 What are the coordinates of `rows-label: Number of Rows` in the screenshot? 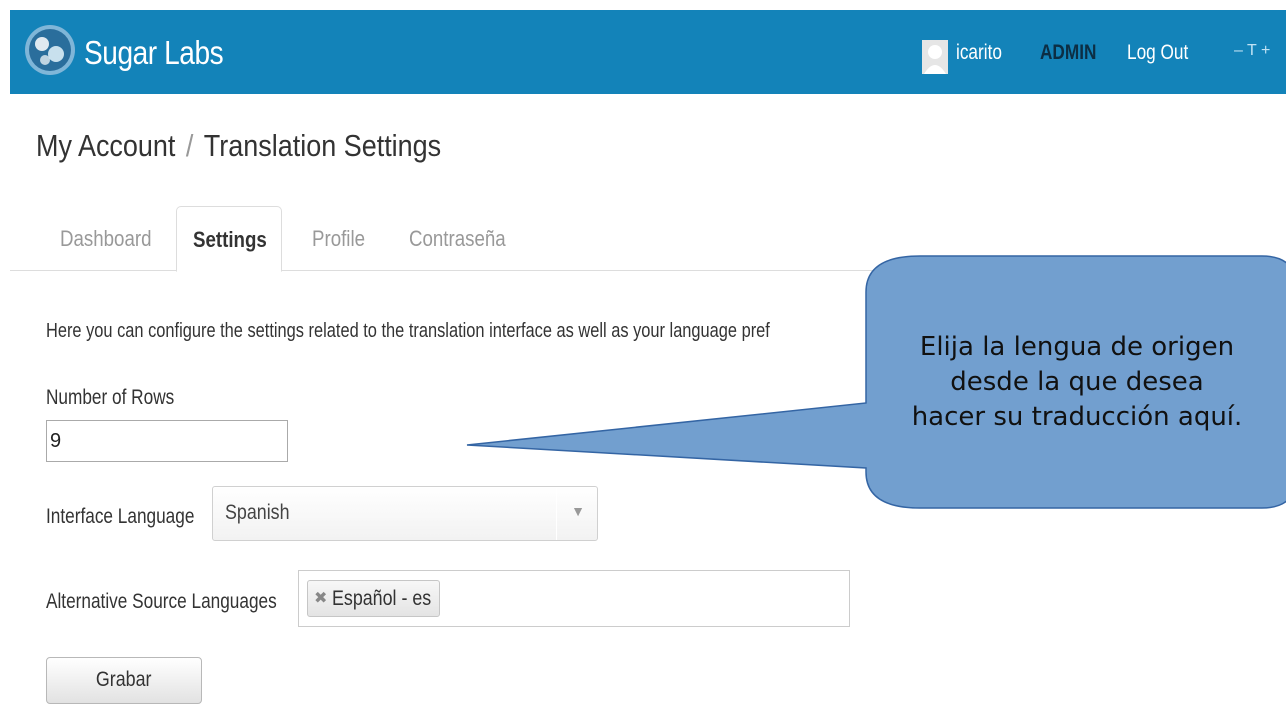 It's located at (110, 397).